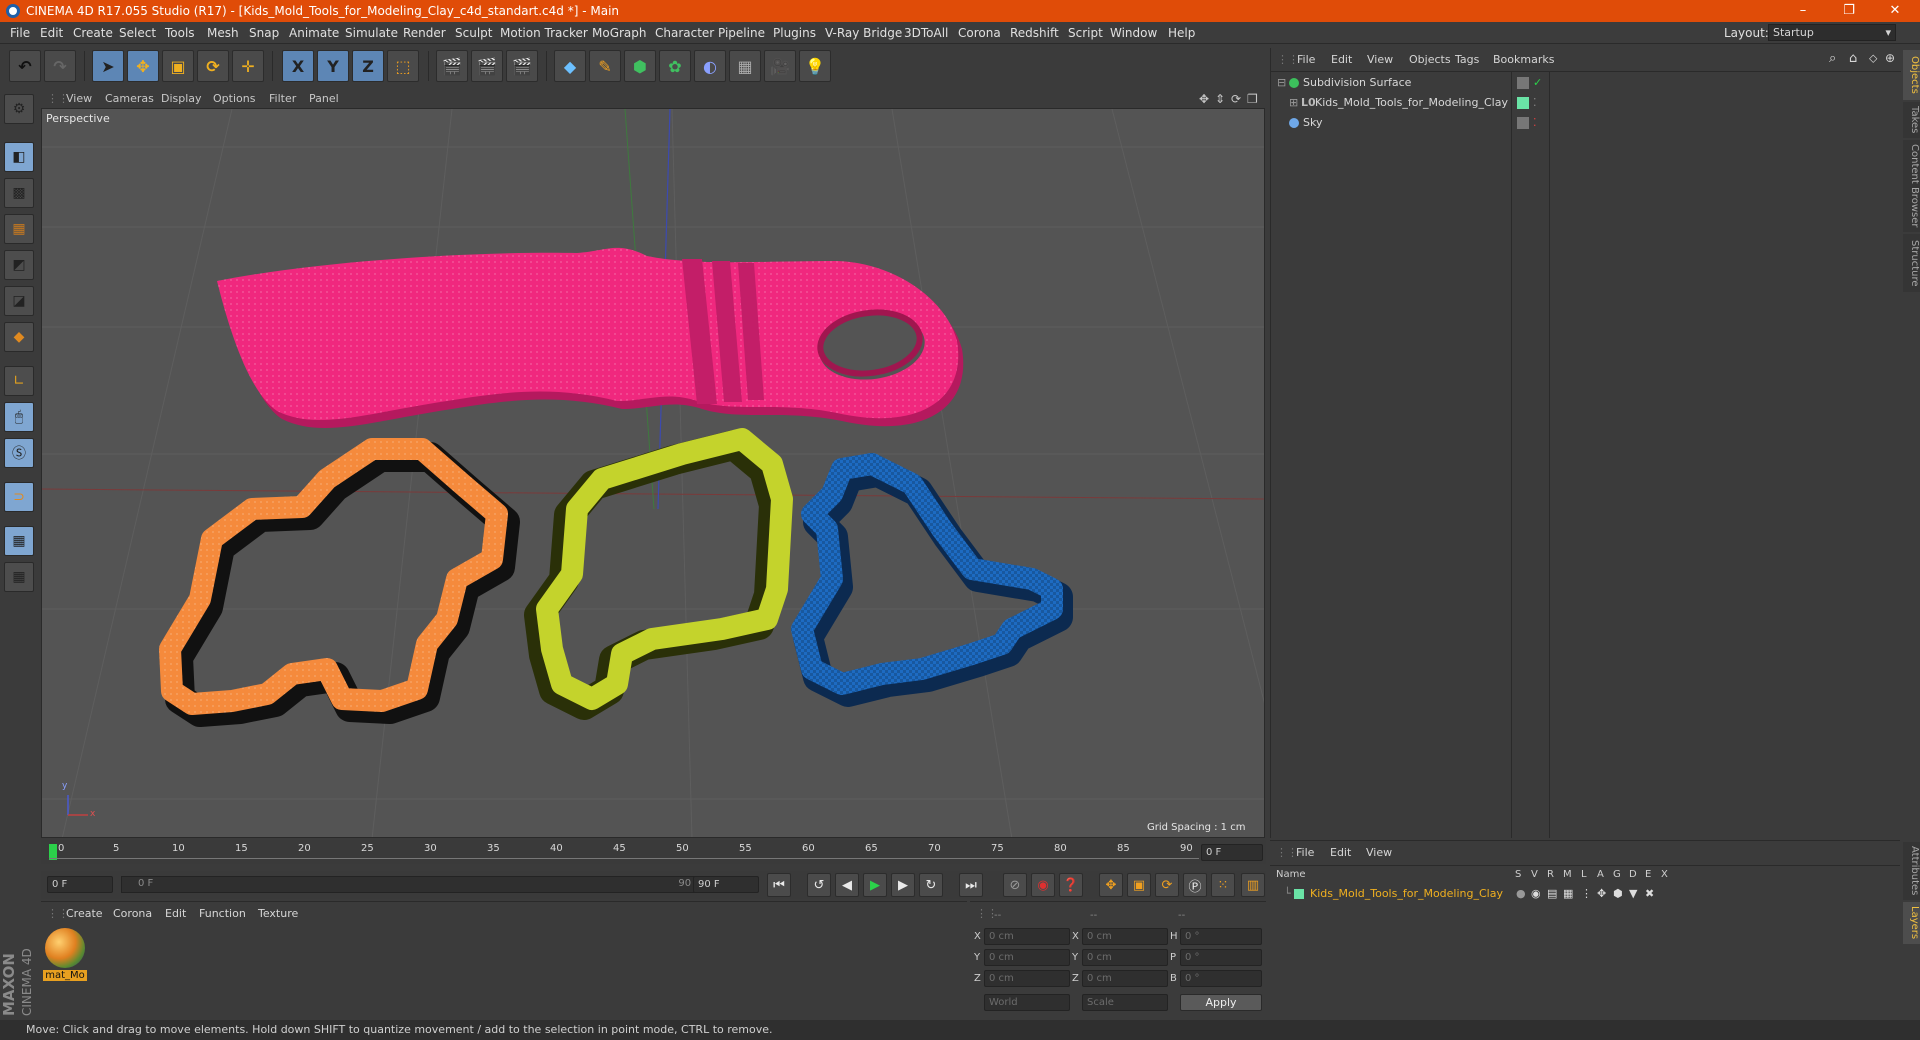 The height and width of the screenshot is (1040, 1920). What do you see at coordinates (819, 885) in the screenshot?
I see `previous-key-button: ↺` at bounding box center [819, 885].